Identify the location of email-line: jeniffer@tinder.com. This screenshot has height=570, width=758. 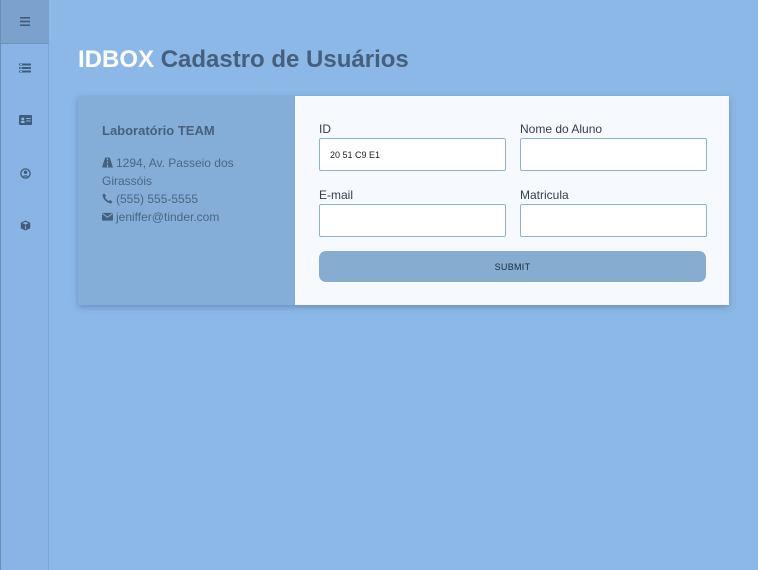
(189, 217).